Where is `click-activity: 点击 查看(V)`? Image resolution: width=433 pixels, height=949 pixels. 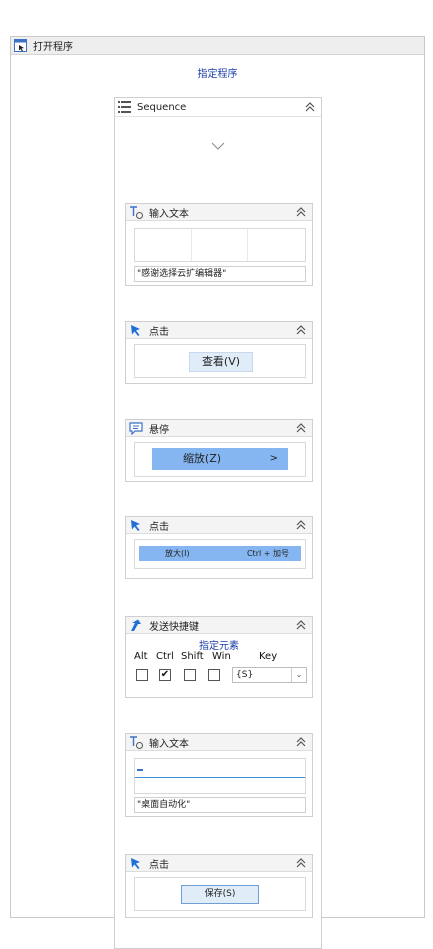
click-activity: 点击 查看(V) is located at coordinates (219, 352).